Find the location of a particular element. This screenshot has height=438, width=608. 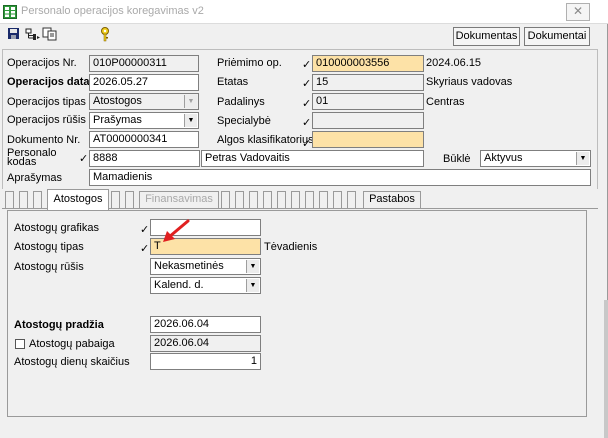

operacijos-rusis-select: Prašymas ▼ is located at coordinates (144, 120).